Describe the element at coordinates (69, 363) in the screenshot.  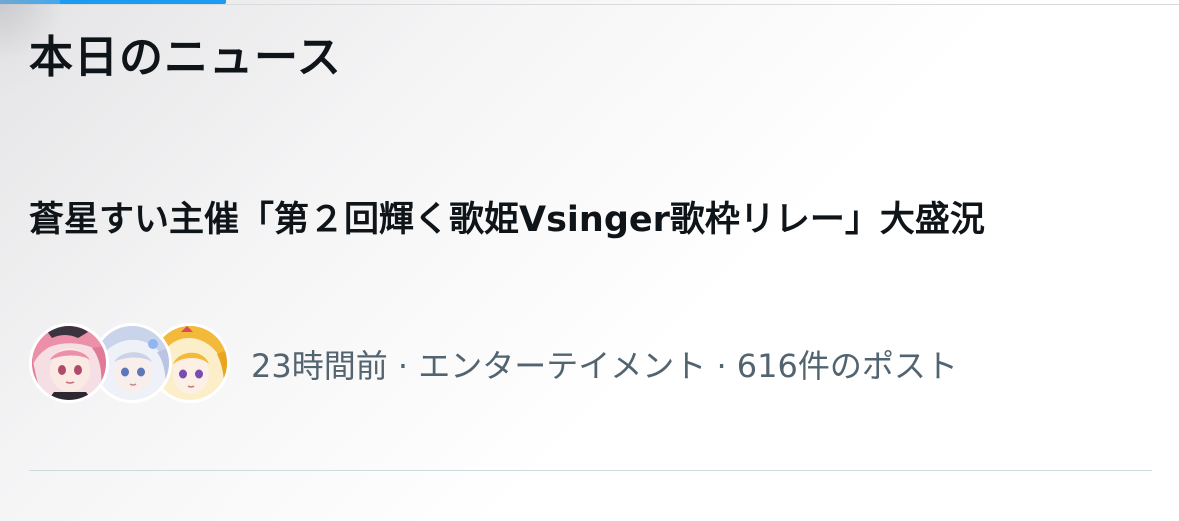
I see `avatar` at that location.